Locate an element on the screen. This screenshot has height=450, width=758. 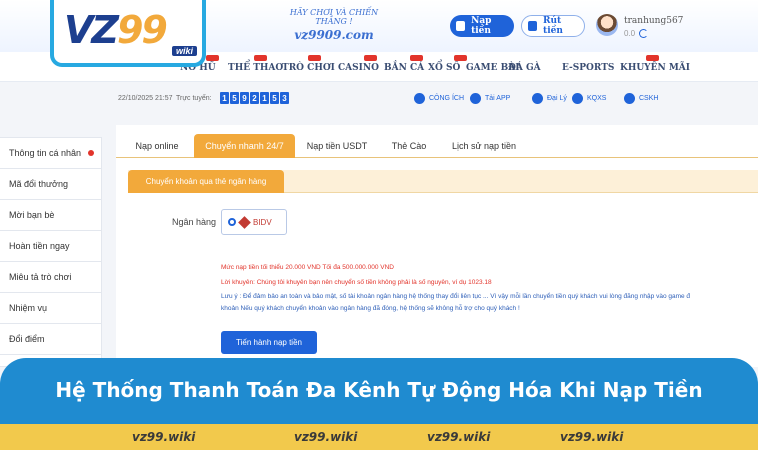
sidebar-item: Mời bạn bè is located at coordinates (50, 215).